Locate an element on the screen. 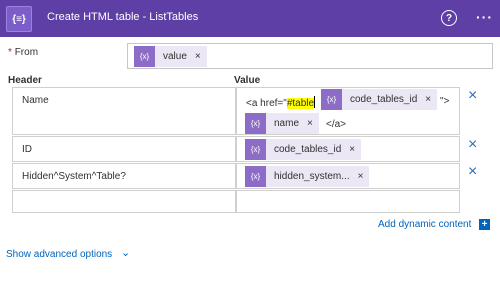 Image resolution: width=500 pixels, height=284 pixels. header-cell-empty is located at coordinates (124, 201).